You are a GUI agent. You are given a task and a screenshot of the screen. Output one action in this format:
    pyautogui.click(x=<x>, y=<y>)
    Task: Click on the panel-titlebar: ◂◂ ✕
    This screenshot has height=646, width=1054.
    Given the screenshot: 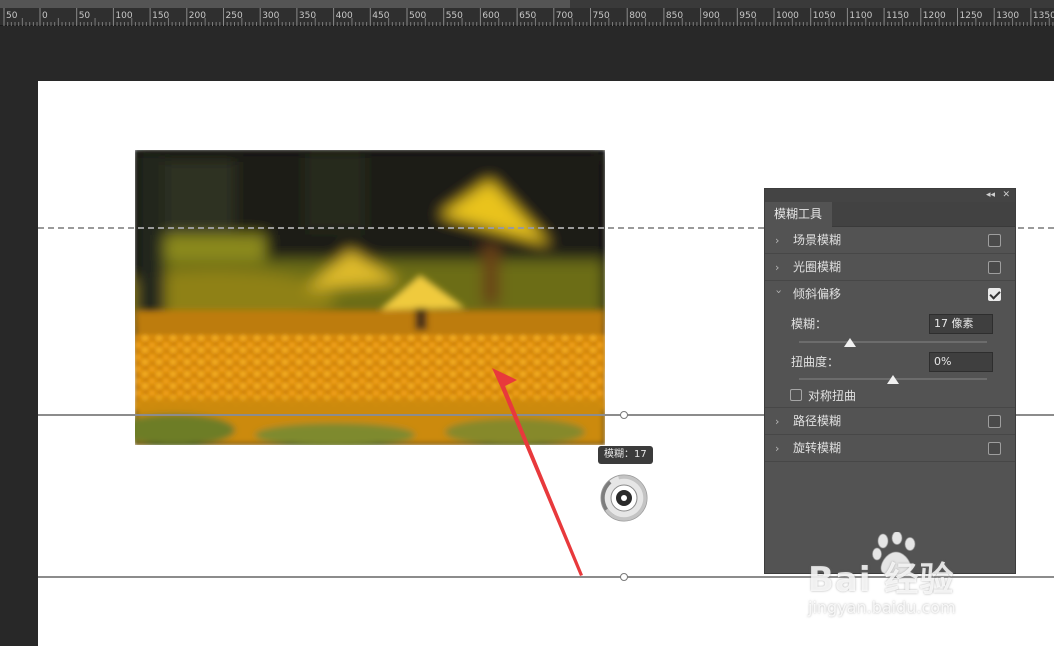 What is the action you would take?
    pyautogui.click(x=890, y=195)
    